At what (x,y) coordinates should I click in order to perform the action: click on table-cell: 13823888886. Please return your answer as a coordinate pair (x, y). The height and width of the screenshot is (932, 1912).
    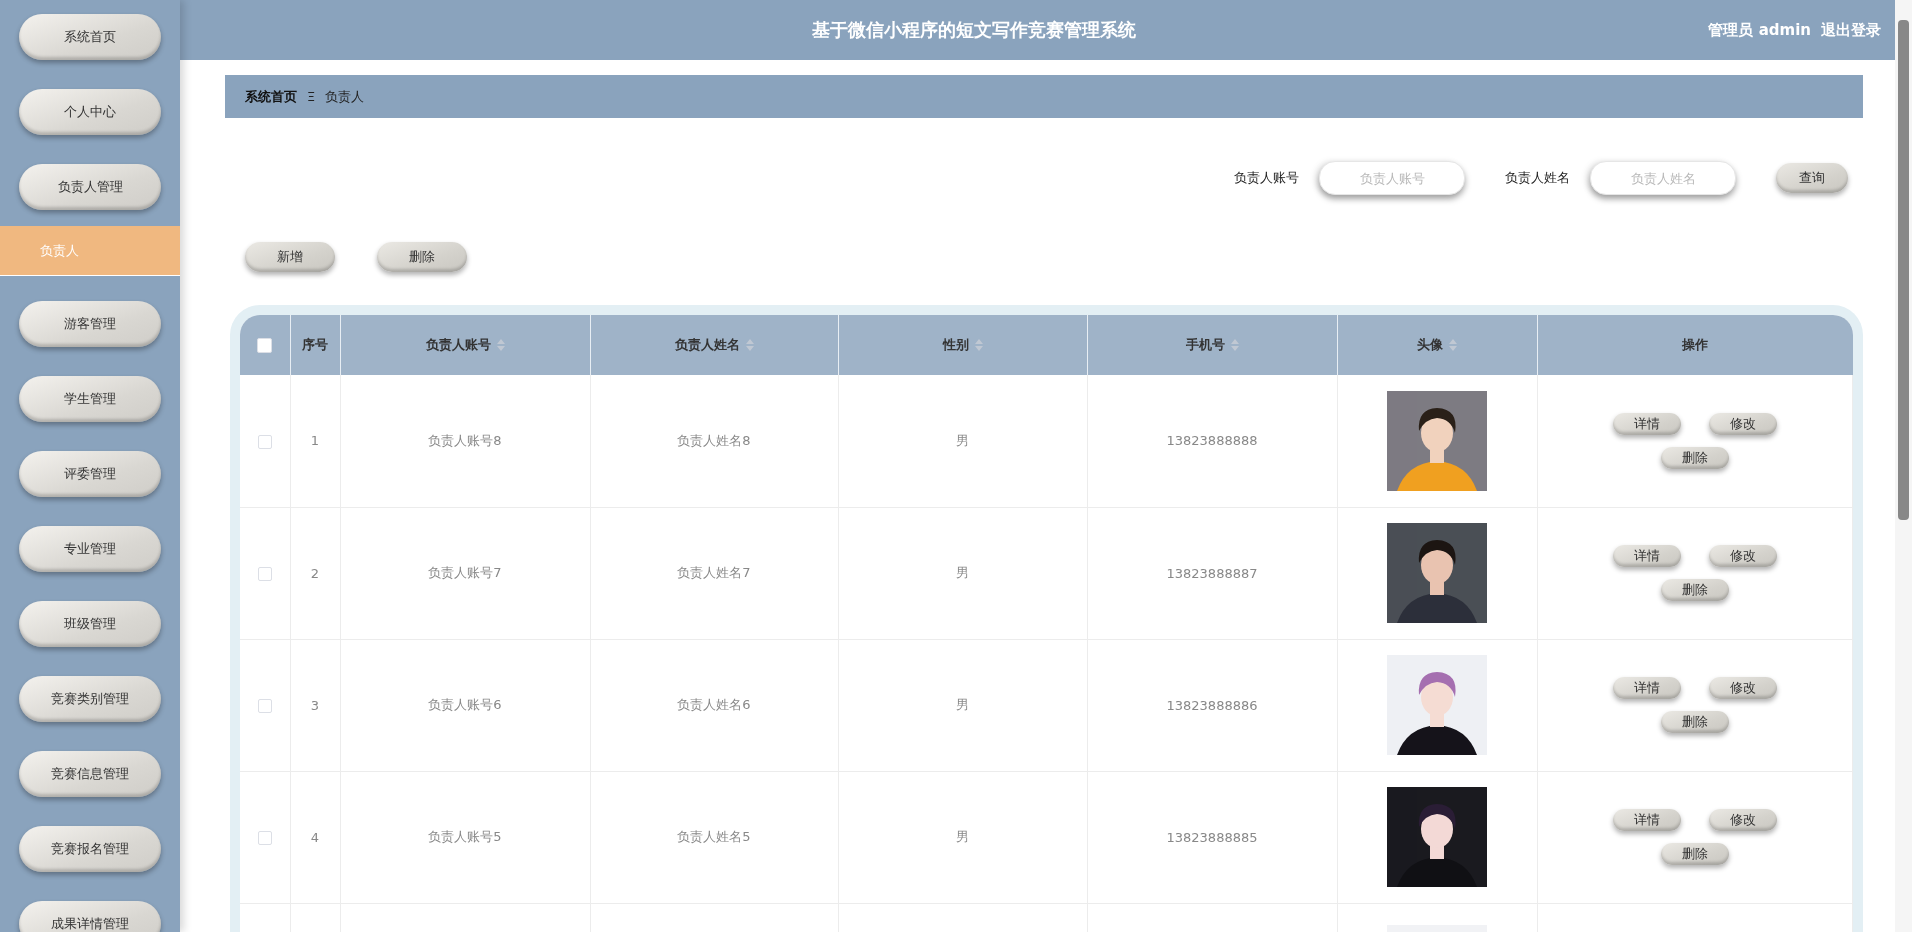
    Looking at the image, I should click on (1212, 705).